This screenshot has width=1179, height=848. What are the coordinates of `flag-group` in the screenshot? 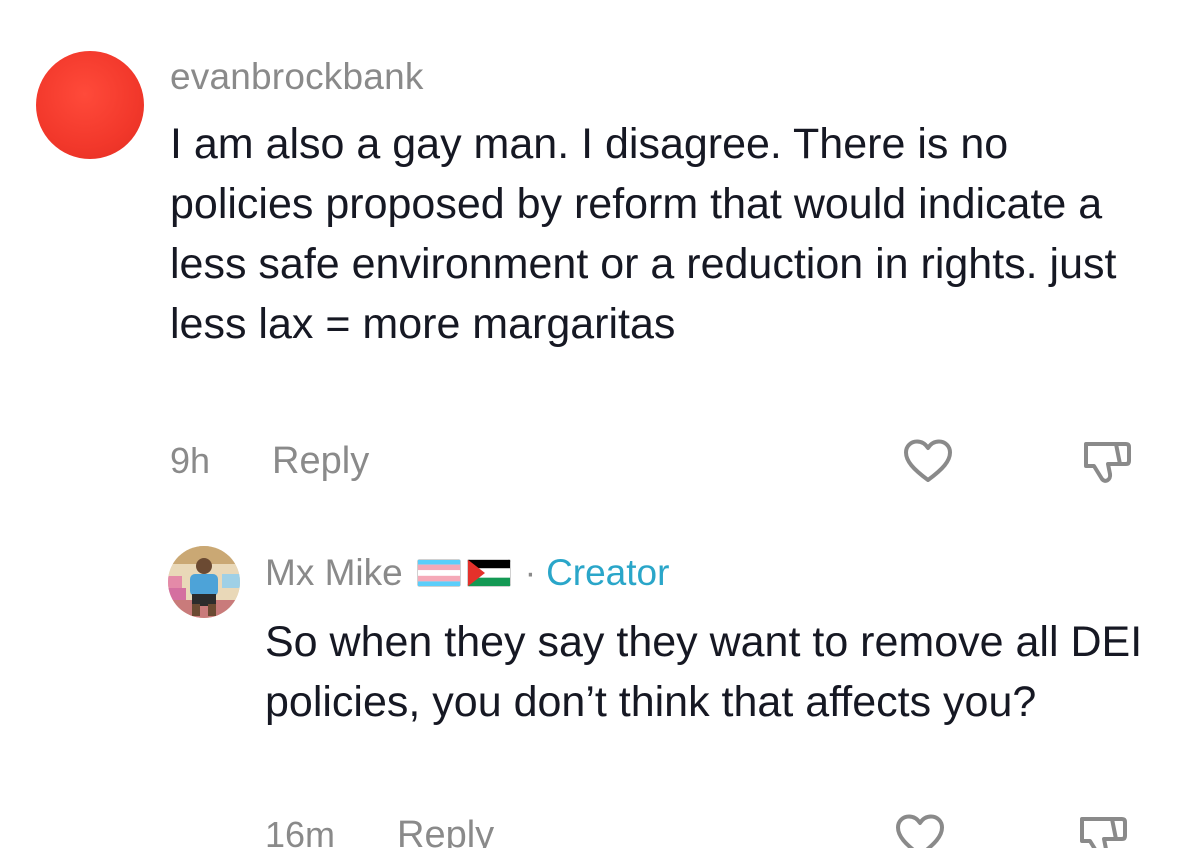 It's located at (466, 573).